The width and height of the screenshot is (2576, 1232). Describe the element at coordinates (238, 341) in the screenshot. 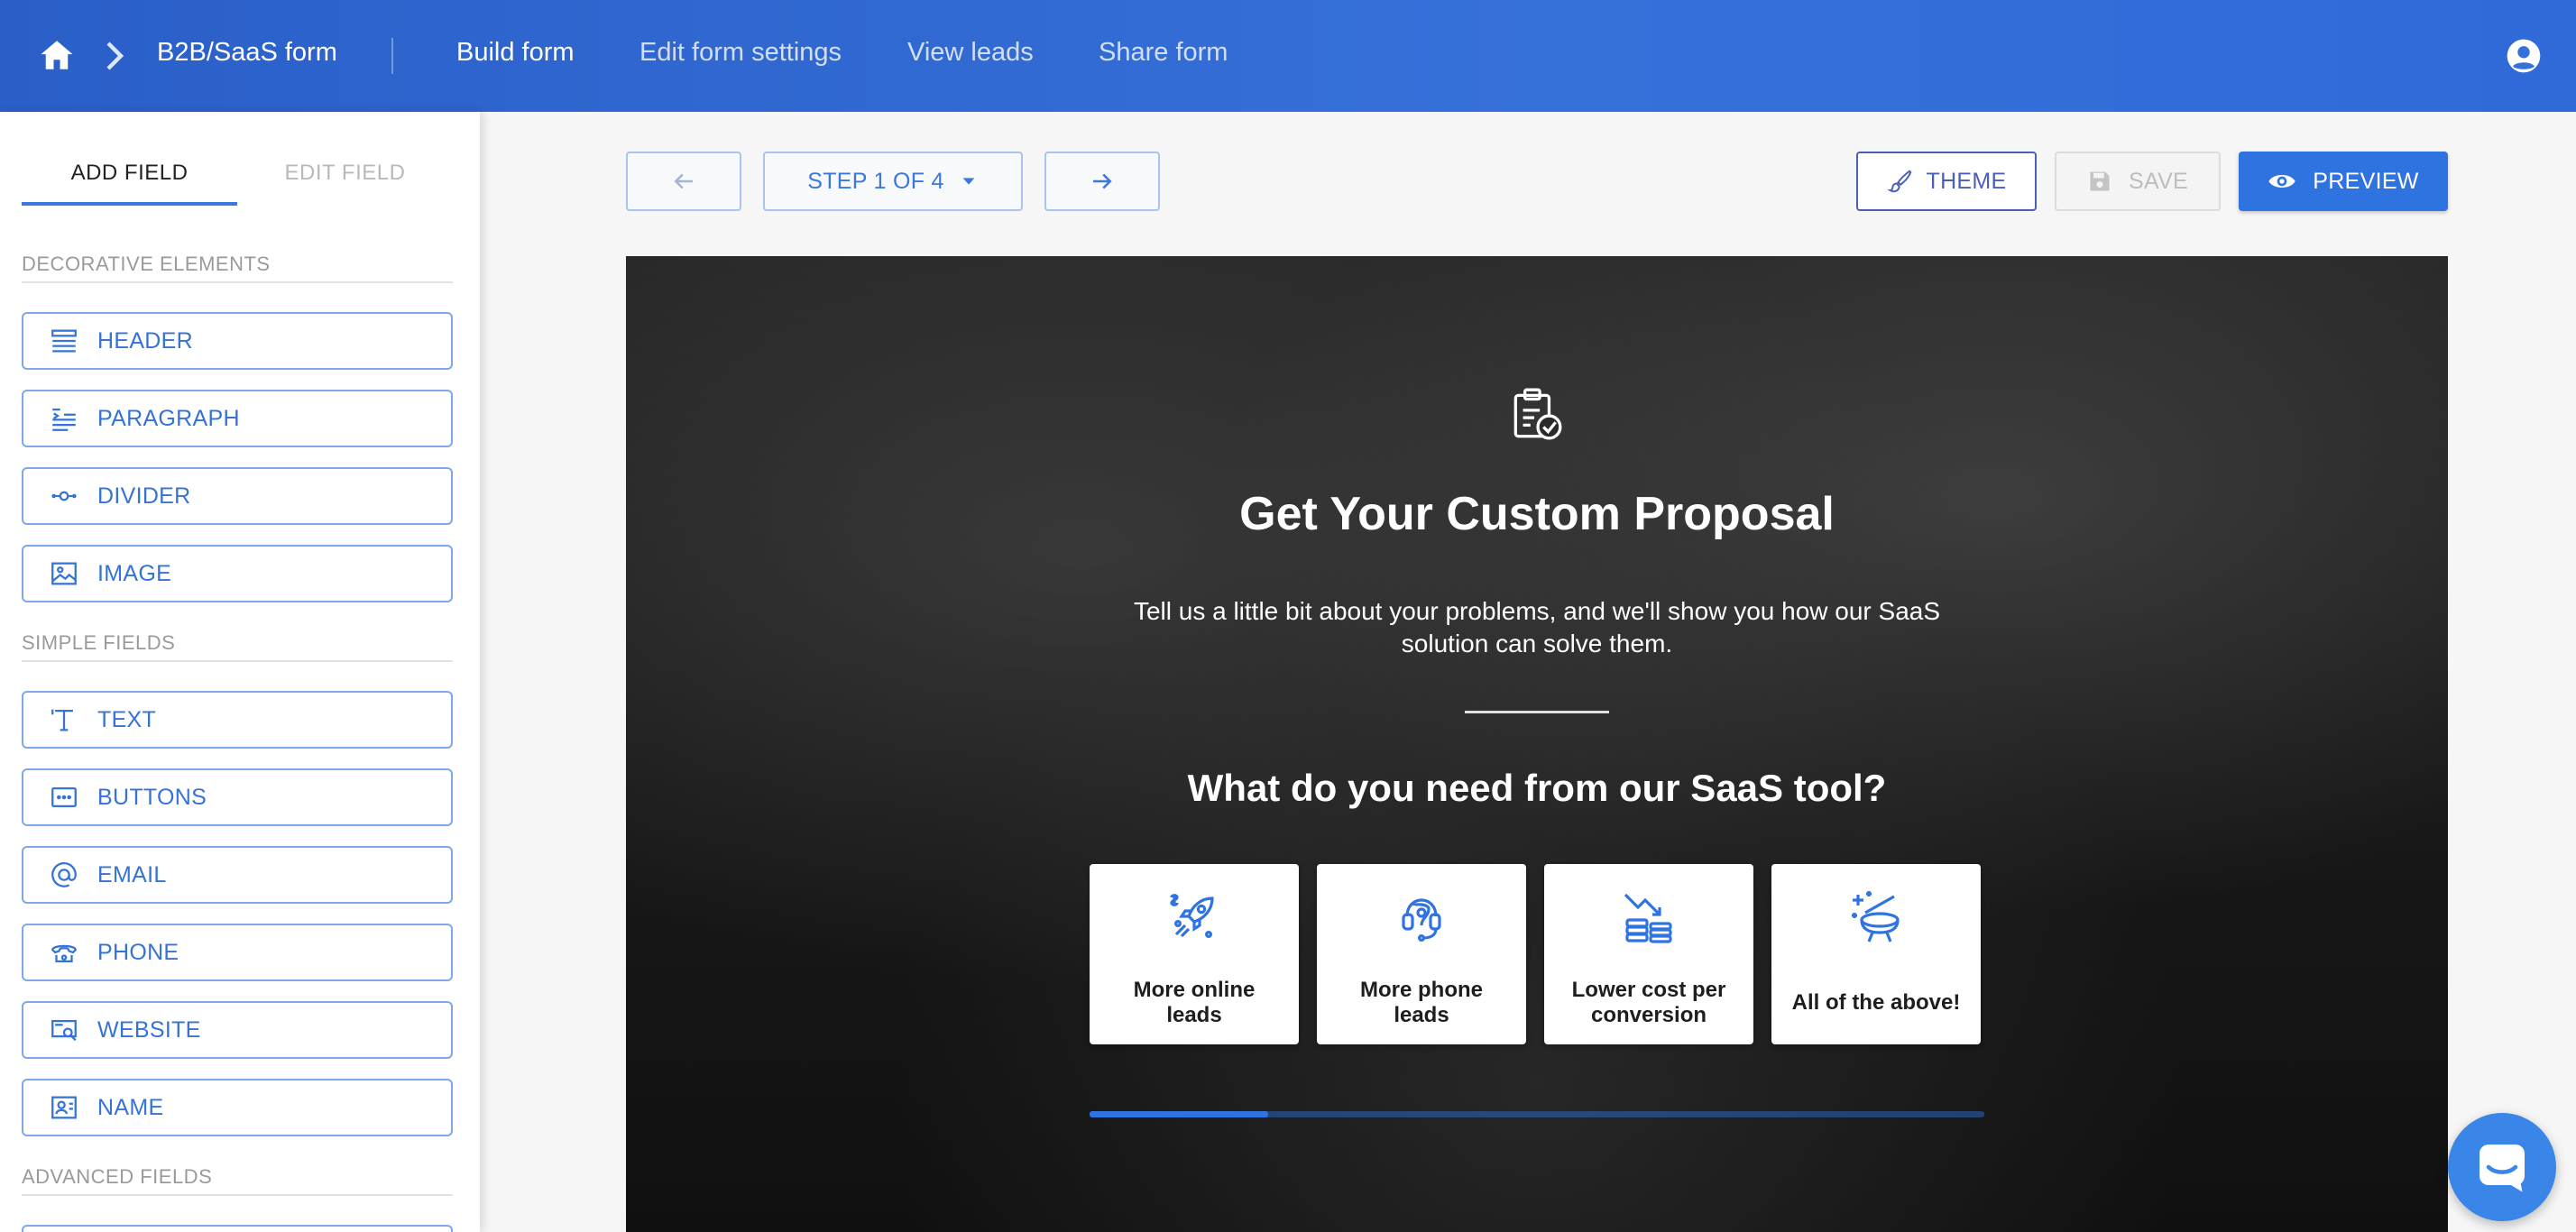

I see `field-header-button: HEADER` at that location.